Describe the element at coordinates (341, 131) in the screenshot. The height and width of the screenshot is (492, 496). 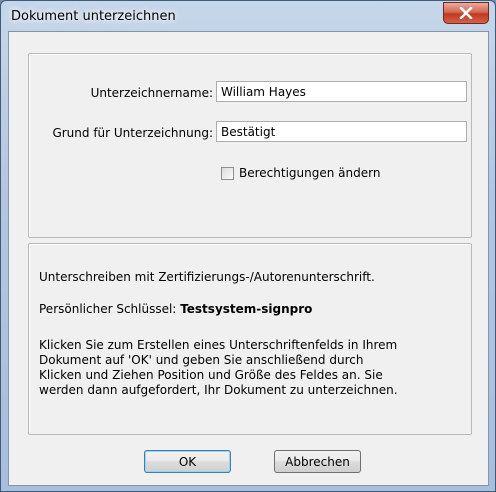
I see `reason-field` at that location.